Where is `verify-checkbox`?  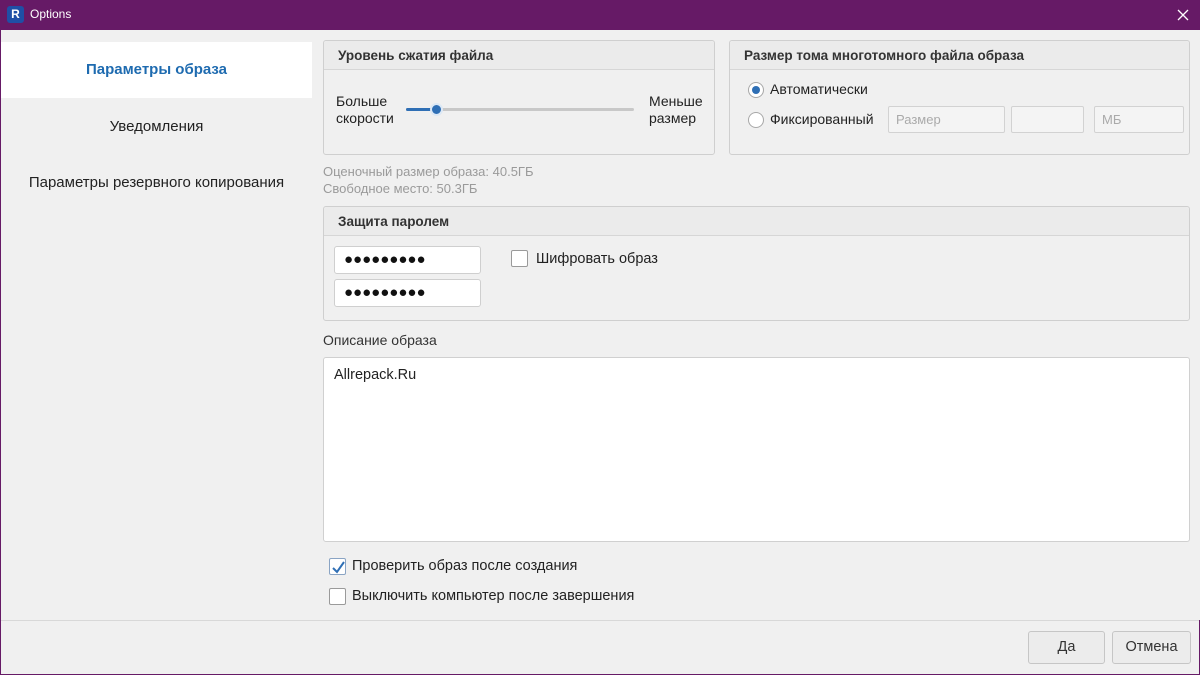 verify-checkbox is located at coordinates (337, 566).